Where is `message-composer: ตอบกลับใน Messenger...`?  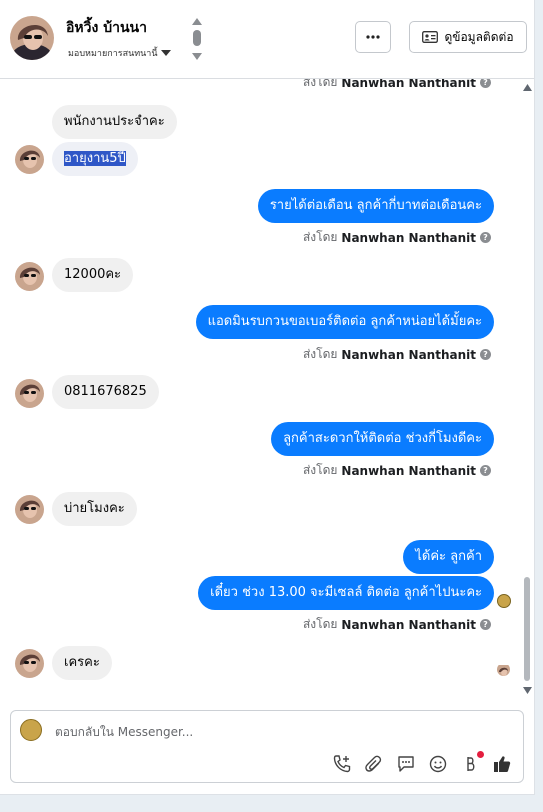 message-composer: ตอบกลับใน Messenger... is located at coordinates (267, 746).